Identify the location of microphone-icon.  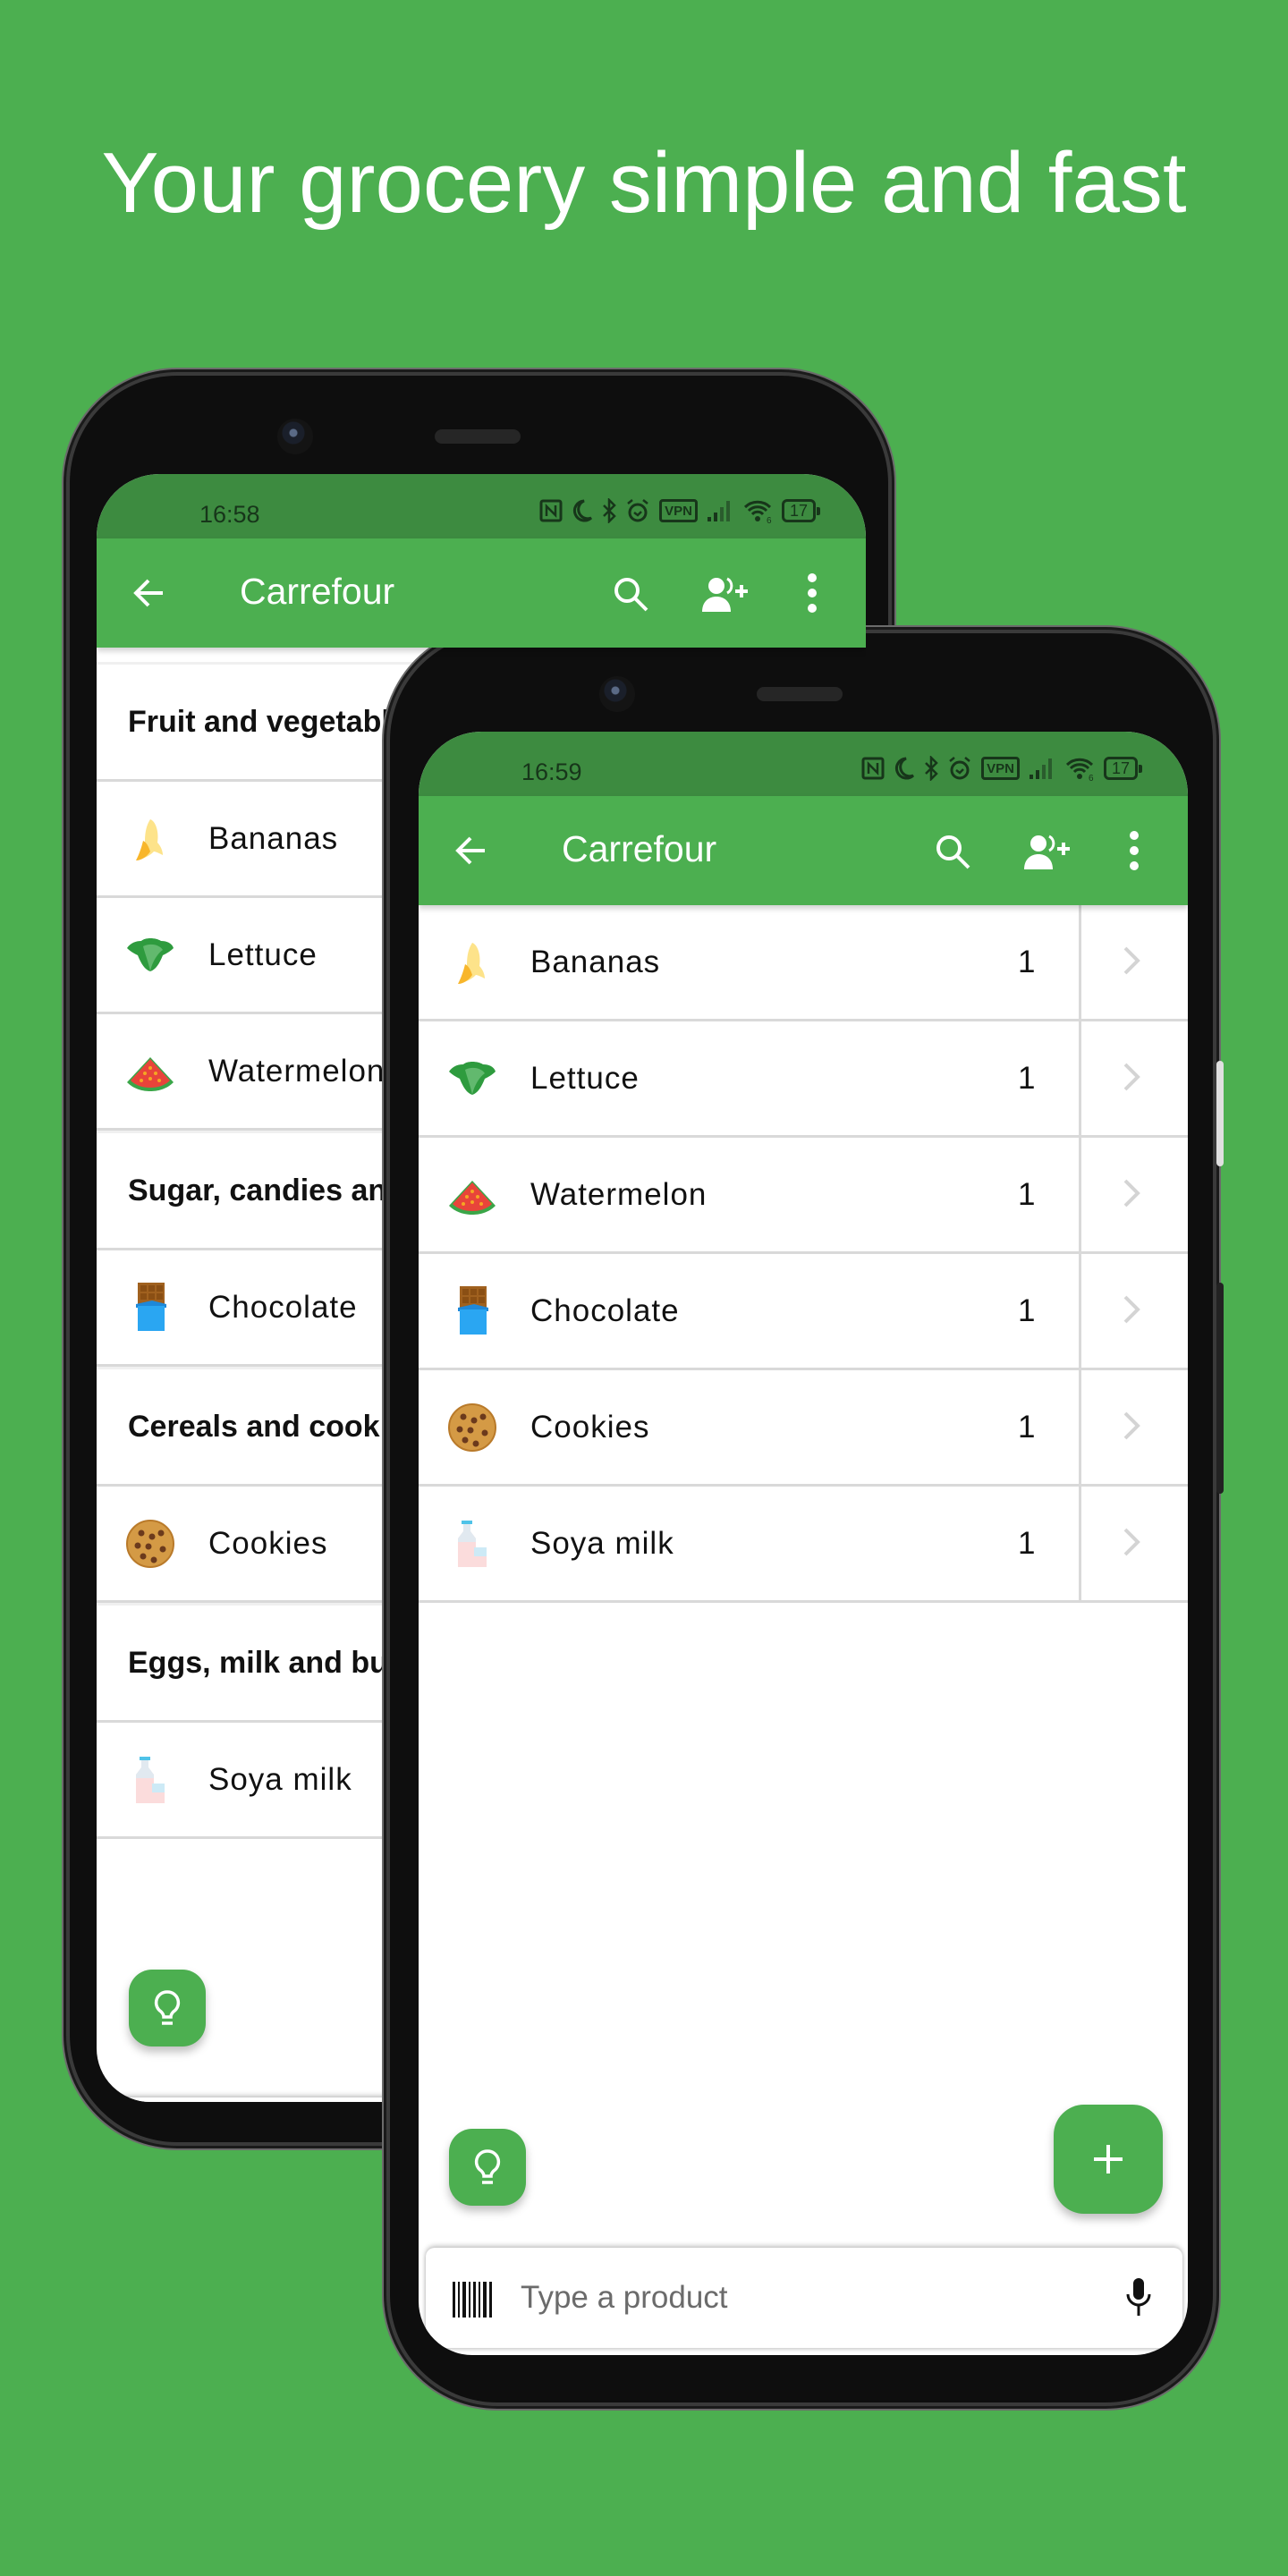
(1138, 2297).